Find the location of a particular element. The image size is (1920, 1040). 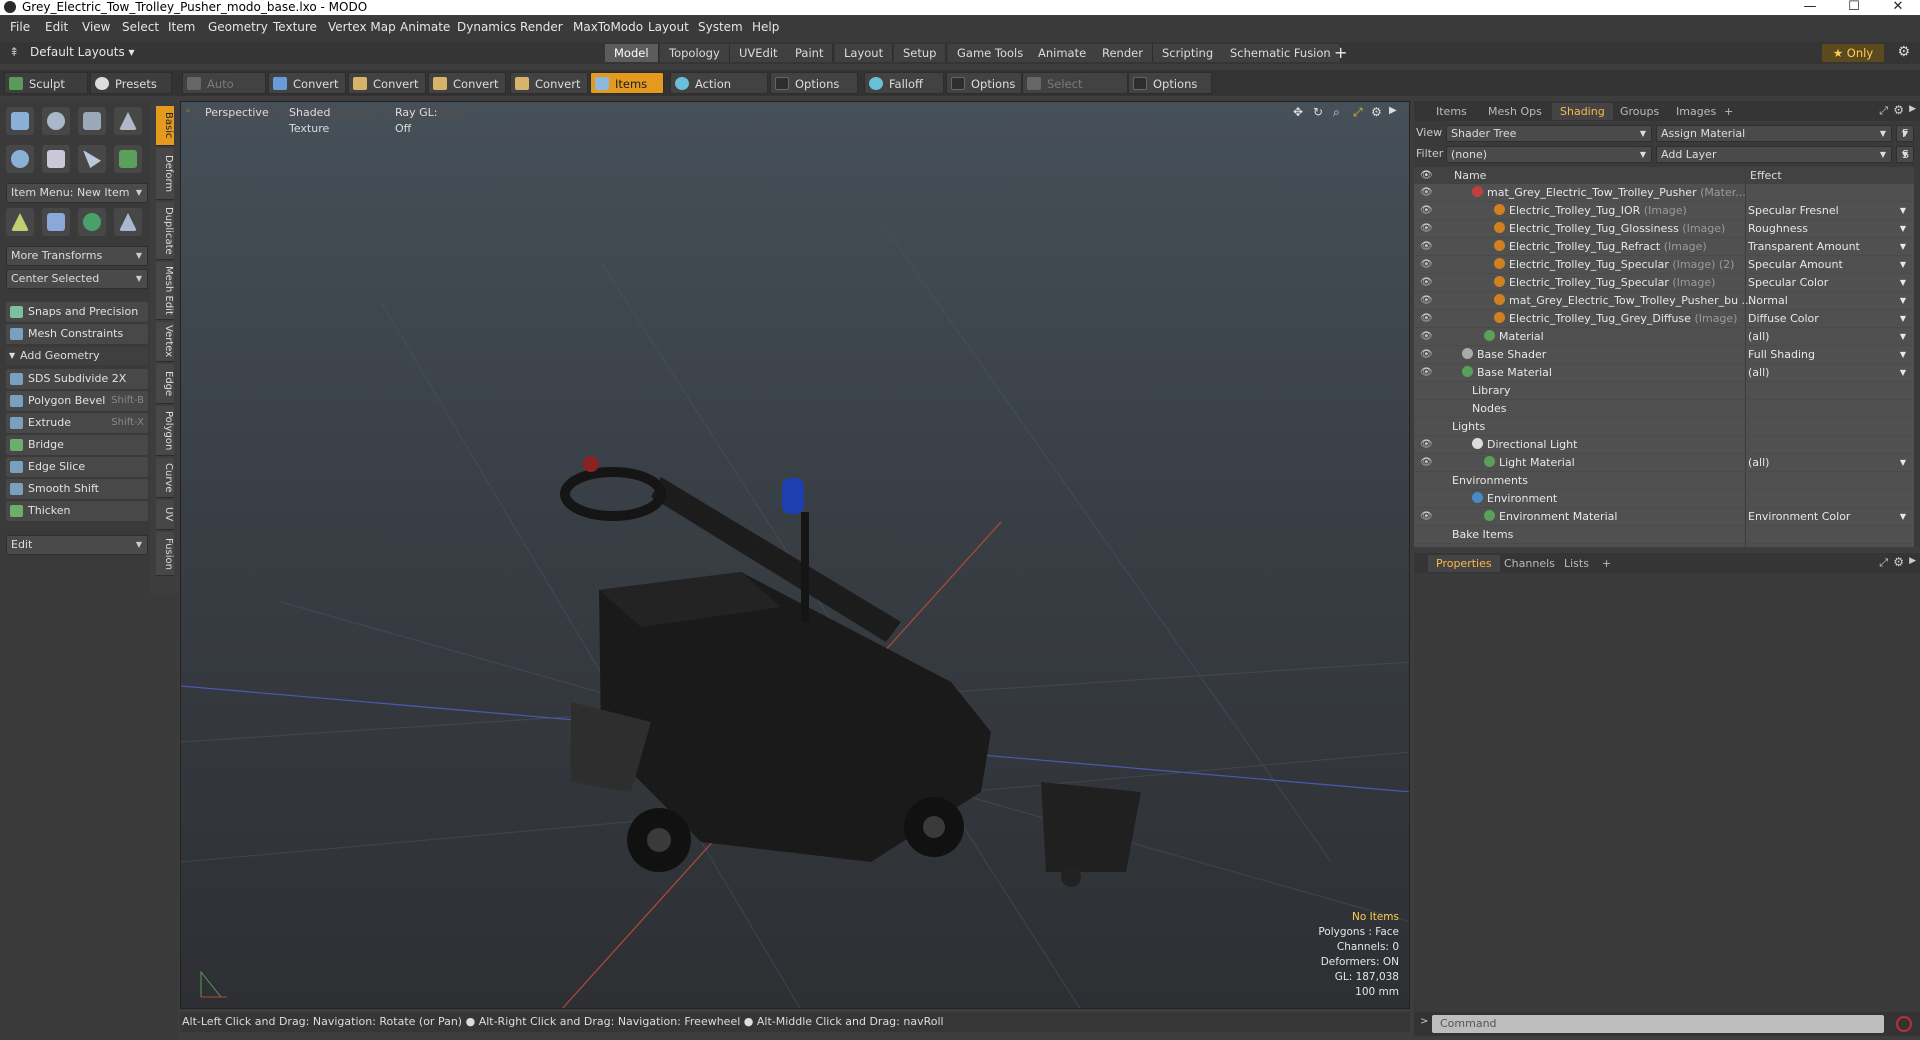

s-button: S is located at coordinates (1905, 154).